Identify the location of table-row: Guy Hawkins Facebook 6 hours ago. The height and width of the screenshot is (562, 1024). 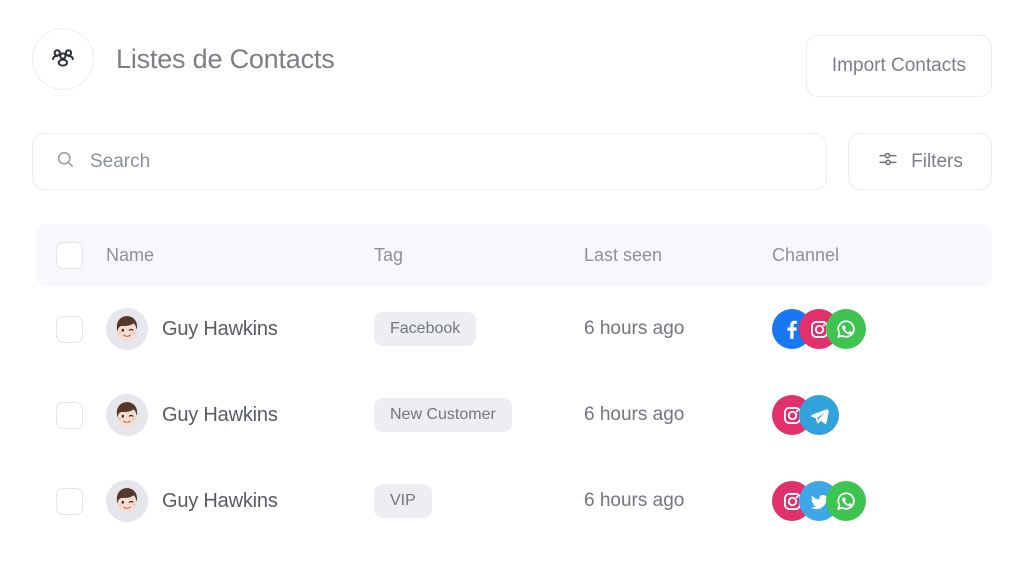
(514, 329).